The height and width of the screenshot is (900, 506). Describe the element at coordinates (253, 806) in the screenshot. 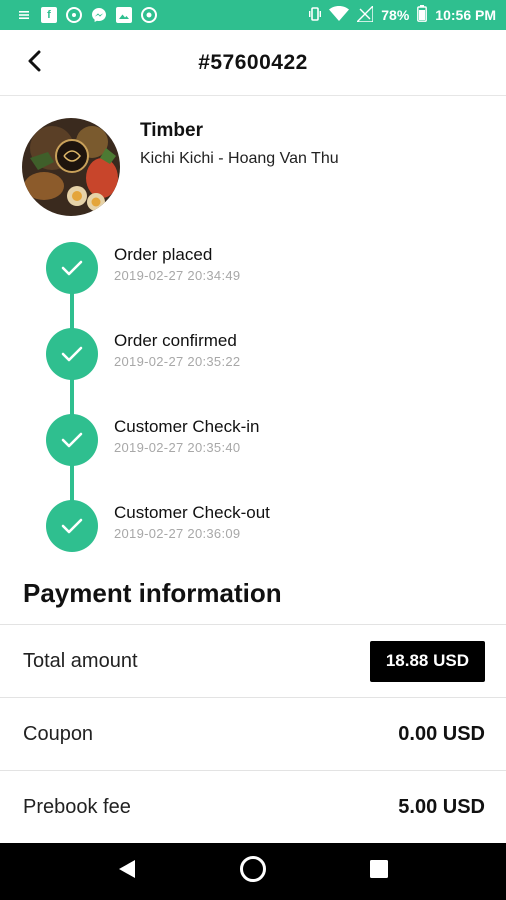

I see `prebook-fee-row: Prebook fee 5.00 USD` at that location.